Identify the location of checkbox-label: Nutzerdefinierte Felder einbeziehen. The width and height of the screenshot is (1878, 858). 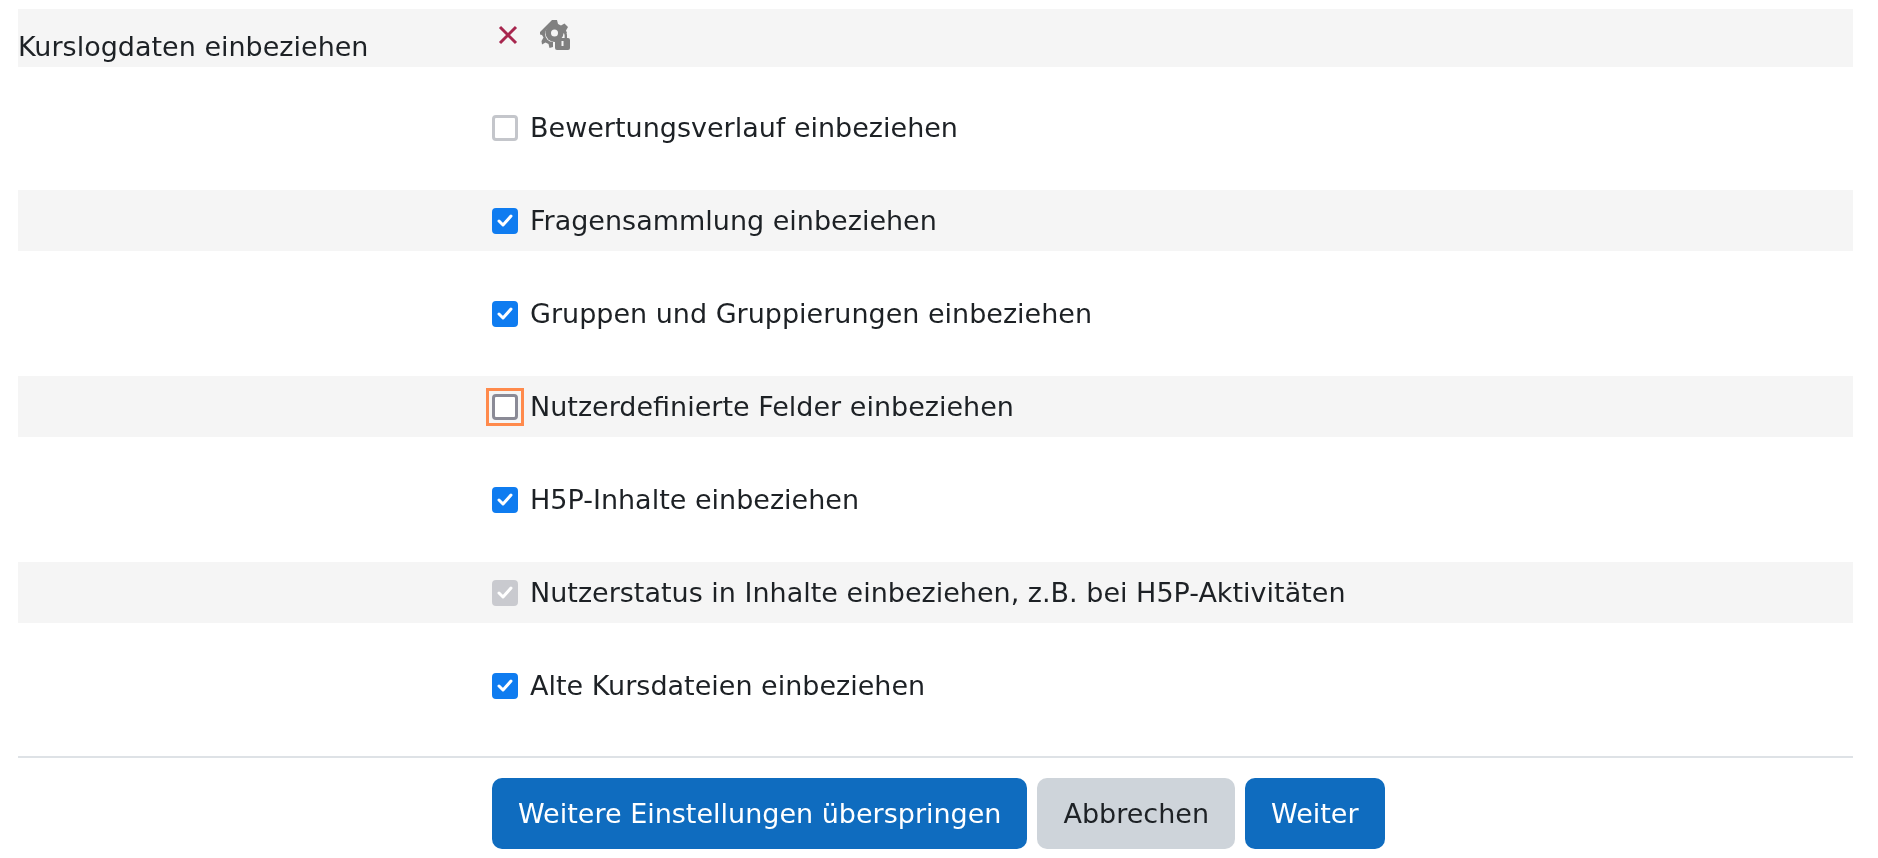
(772, 406).